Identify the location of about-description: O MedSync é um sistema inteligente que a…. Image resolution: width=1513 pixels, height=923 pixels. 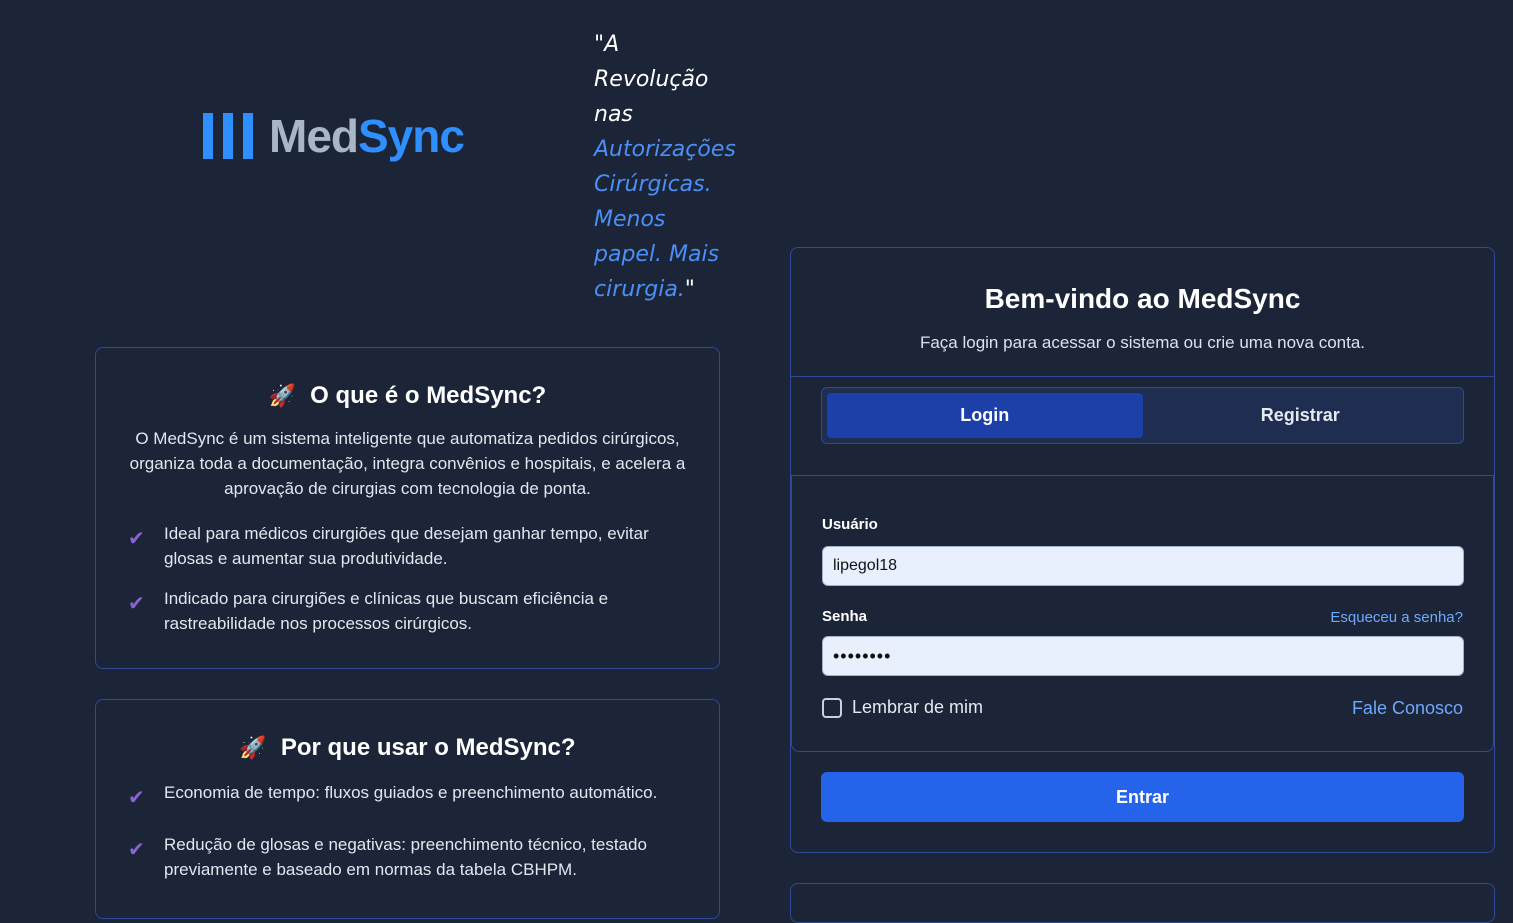
(407, 463).